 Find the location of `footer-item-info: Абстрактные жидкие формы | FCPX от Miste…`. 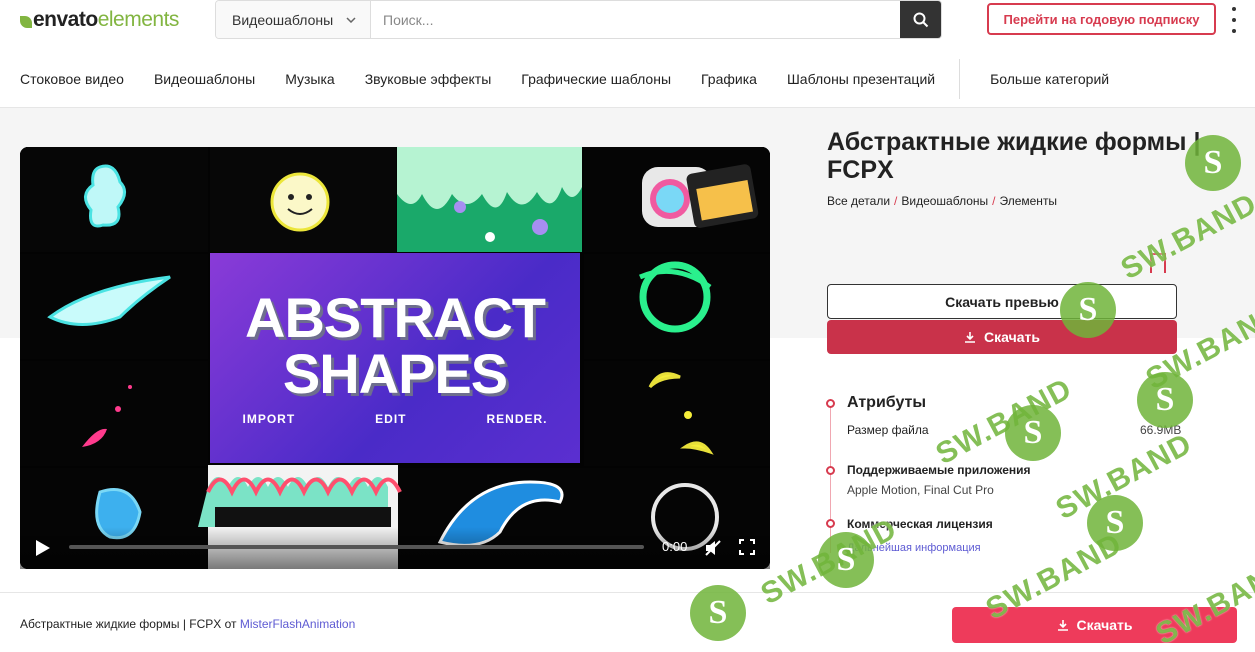

footer-item-info: Абстрактные жидкие формы | FCPX от Miste… is located at coordinates (187, 624).